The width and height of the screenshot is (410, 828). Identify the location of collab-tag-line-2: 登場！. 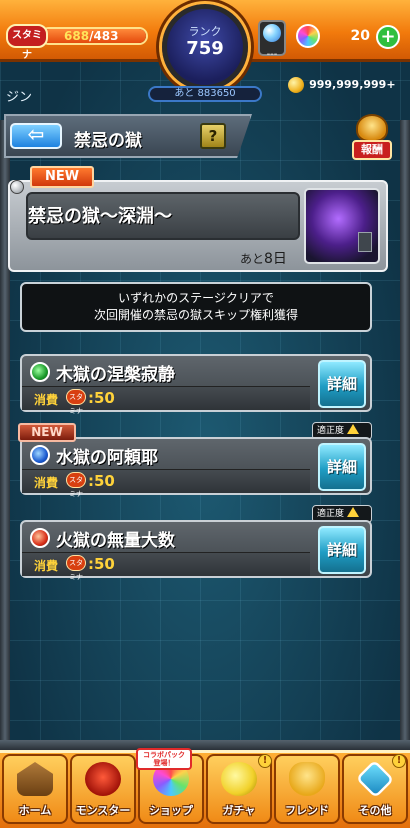
(164, 763).